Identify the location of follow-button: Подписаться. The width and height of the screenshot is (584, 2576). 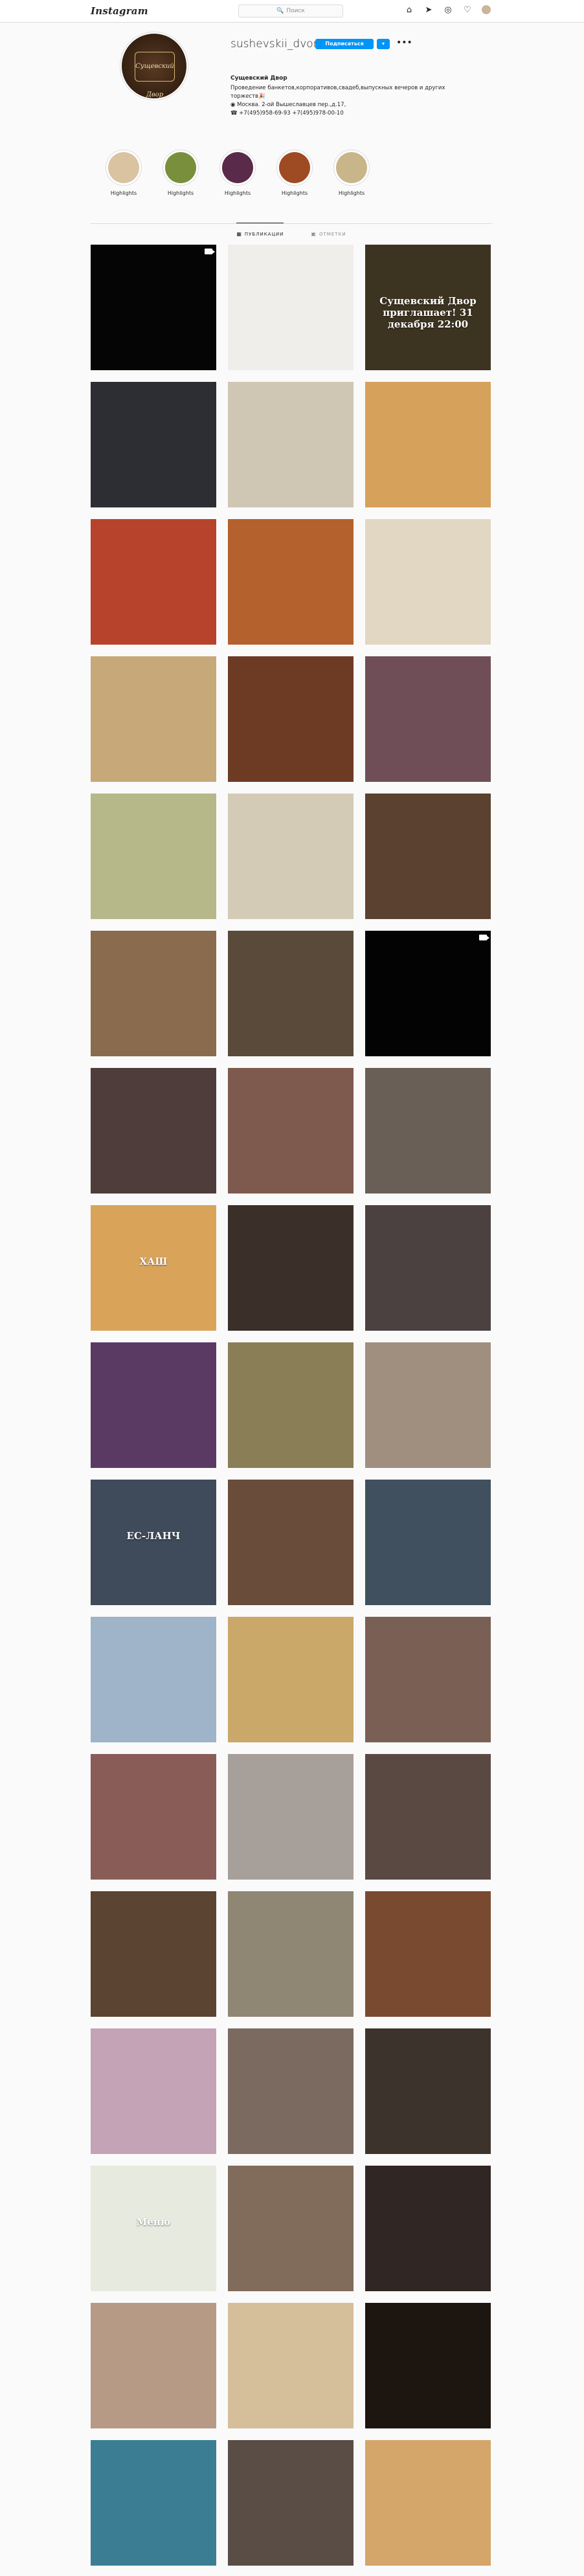
(344, 44).